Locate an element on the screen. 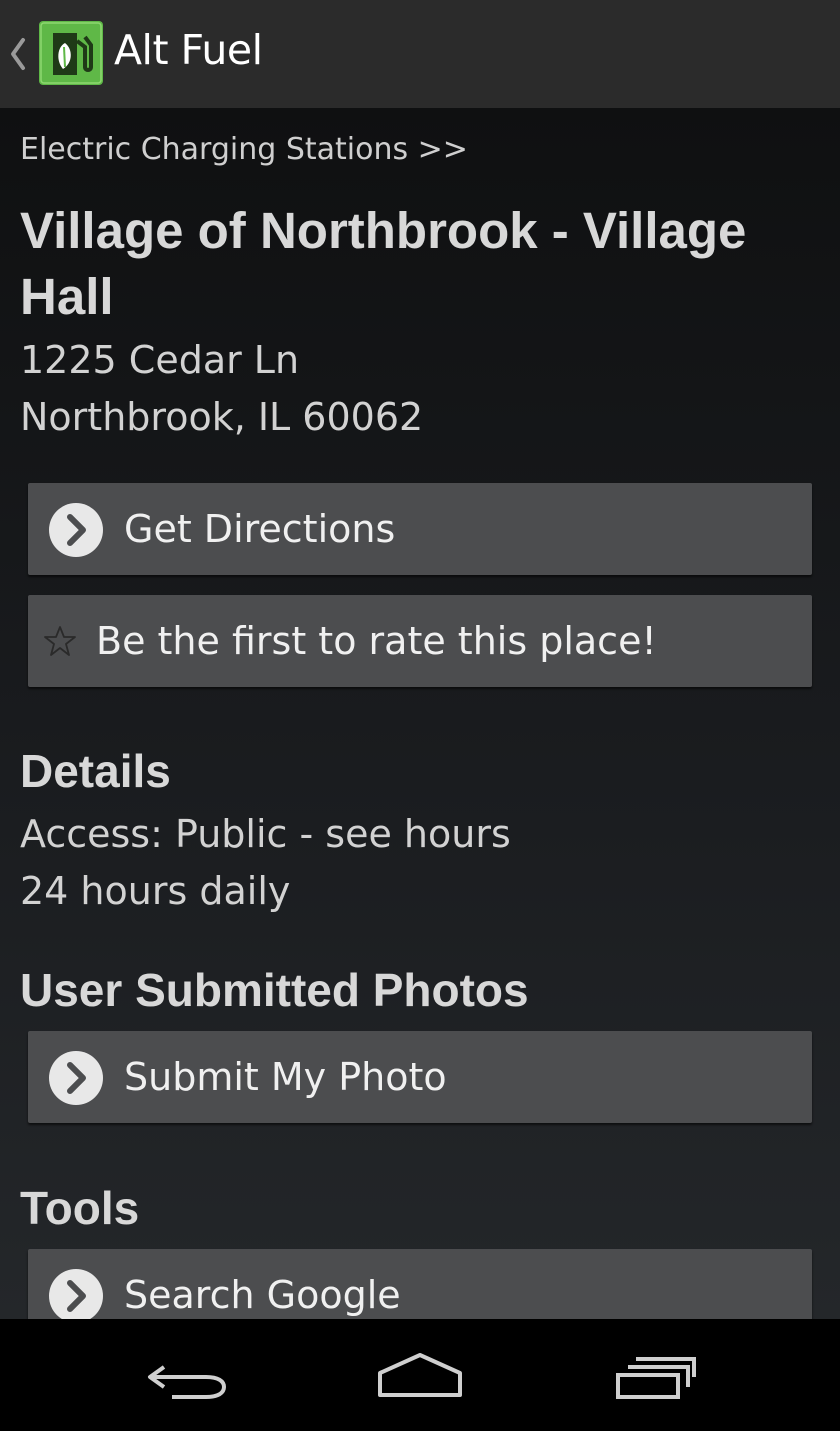  nav-home-button is located at coordinates (420, 1375).